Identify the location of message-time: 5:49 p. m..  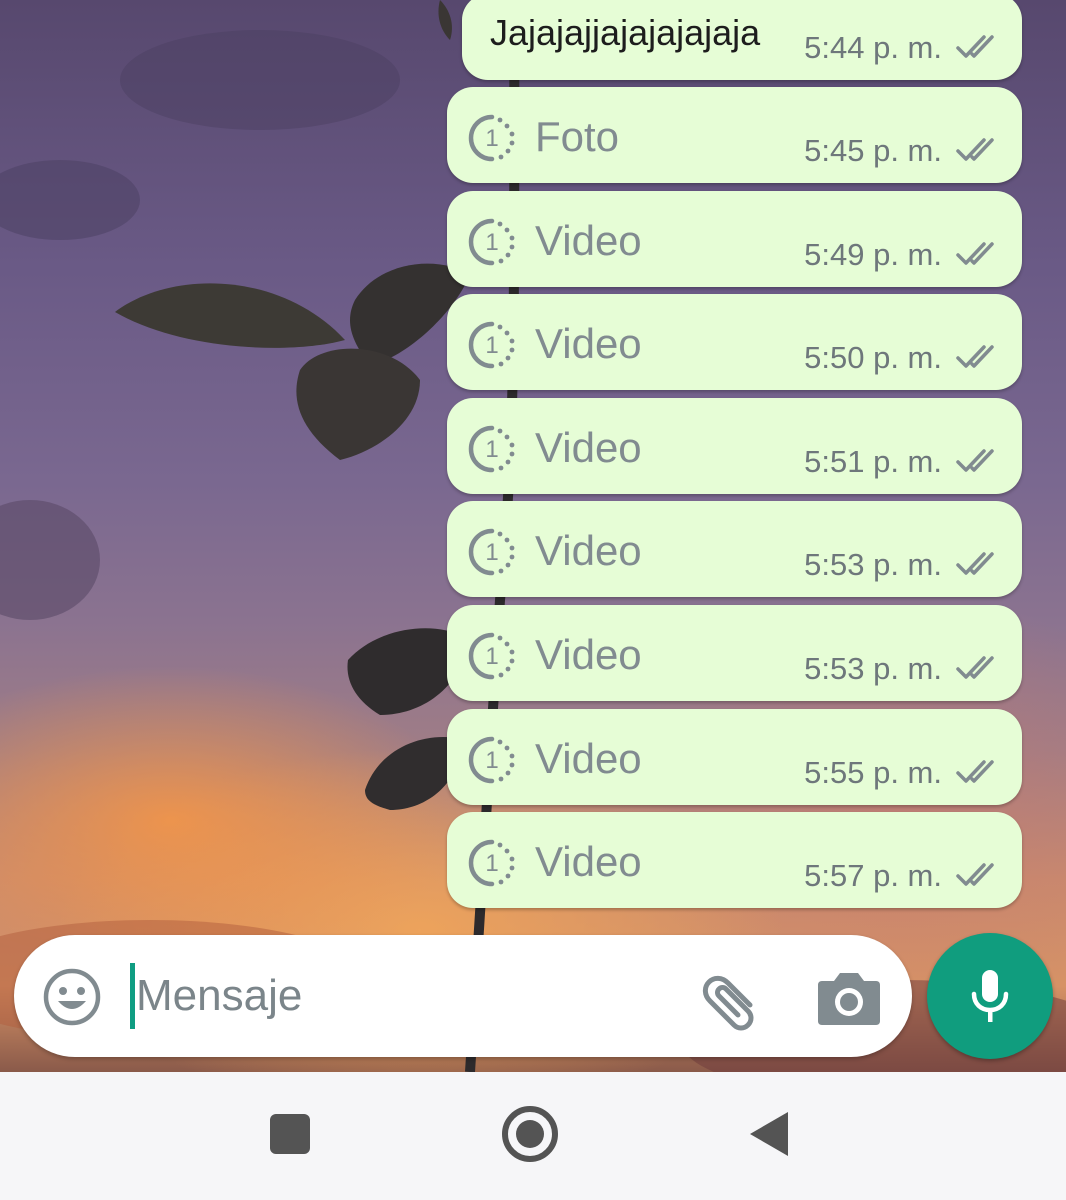
(873, 254).